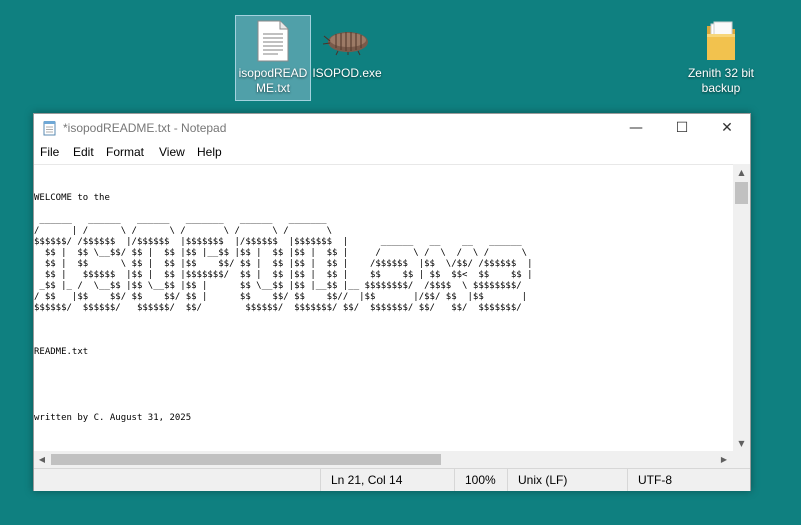 The image size is (801, 525). I want to click on desktop-icon-label: Zenith 32 bit backup, so click(721, 80).